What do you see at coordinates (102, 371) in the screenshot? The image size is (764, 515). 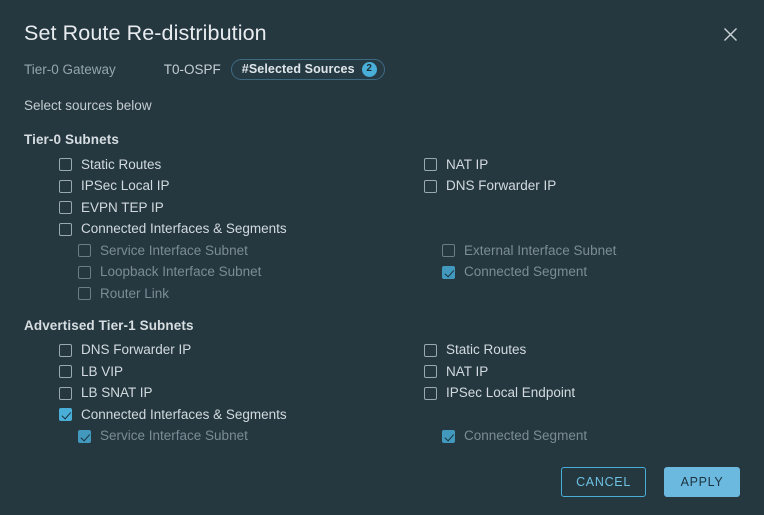 I see `checkbox-label: LB VIP` at bounding box center [102, 371].